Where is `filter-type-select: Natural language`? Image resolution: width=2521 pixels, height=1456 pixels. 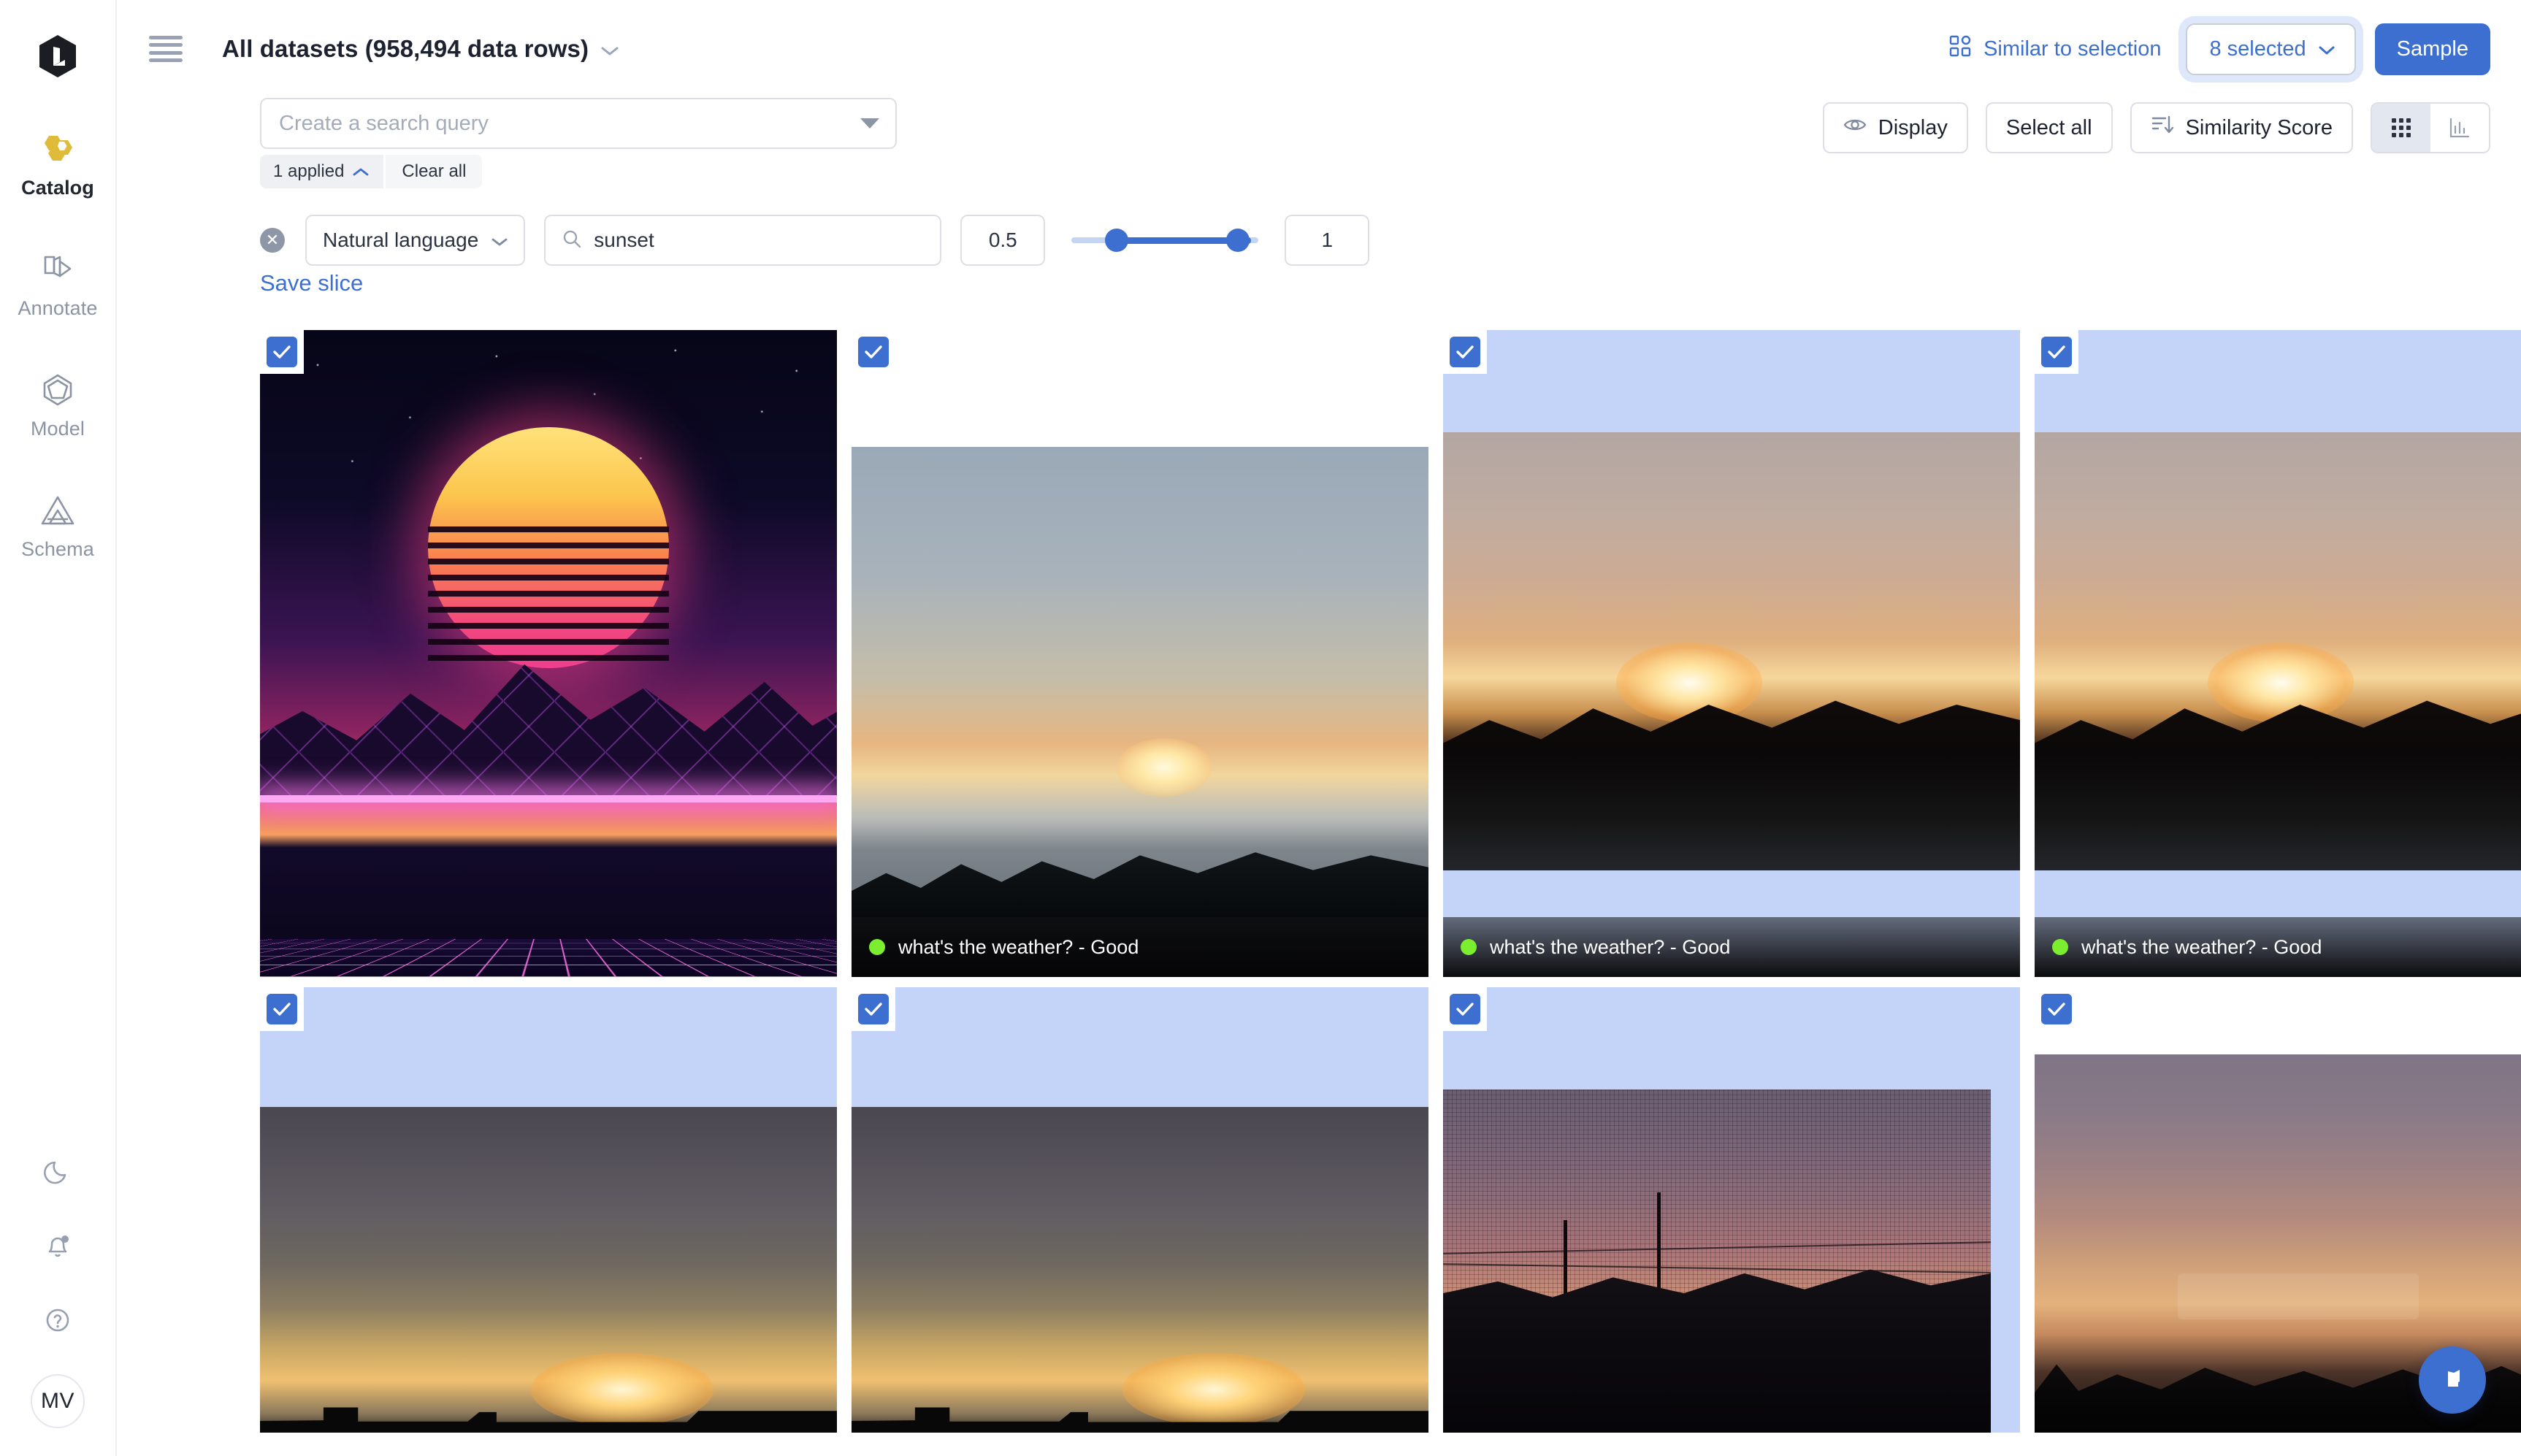
filter-type-select: Natural language is located at coordinates (415, 241).